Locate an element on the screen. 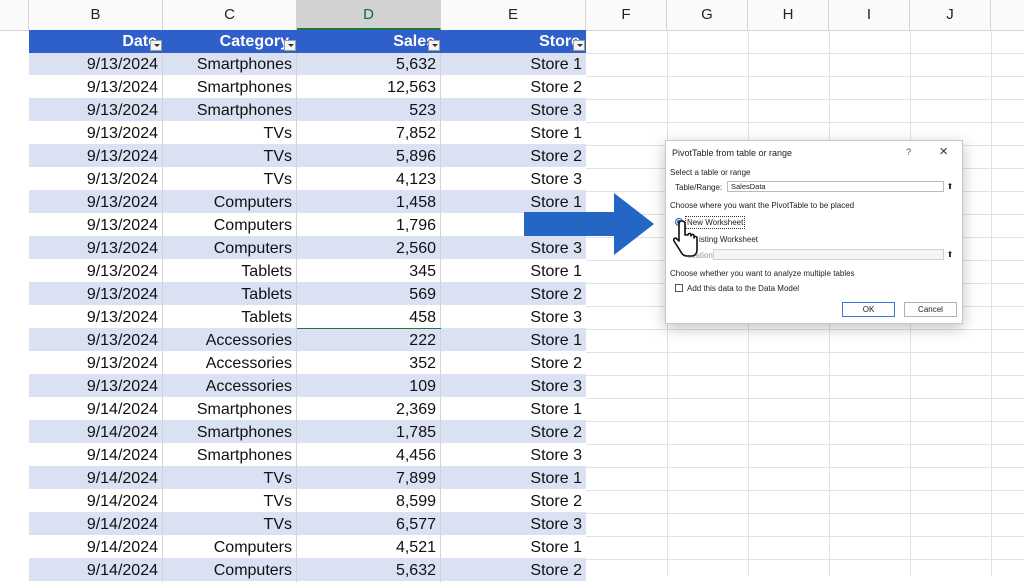 The height and width of the screenshot is (582, 1024). help-button: ? is located at coordinates (908, 152).